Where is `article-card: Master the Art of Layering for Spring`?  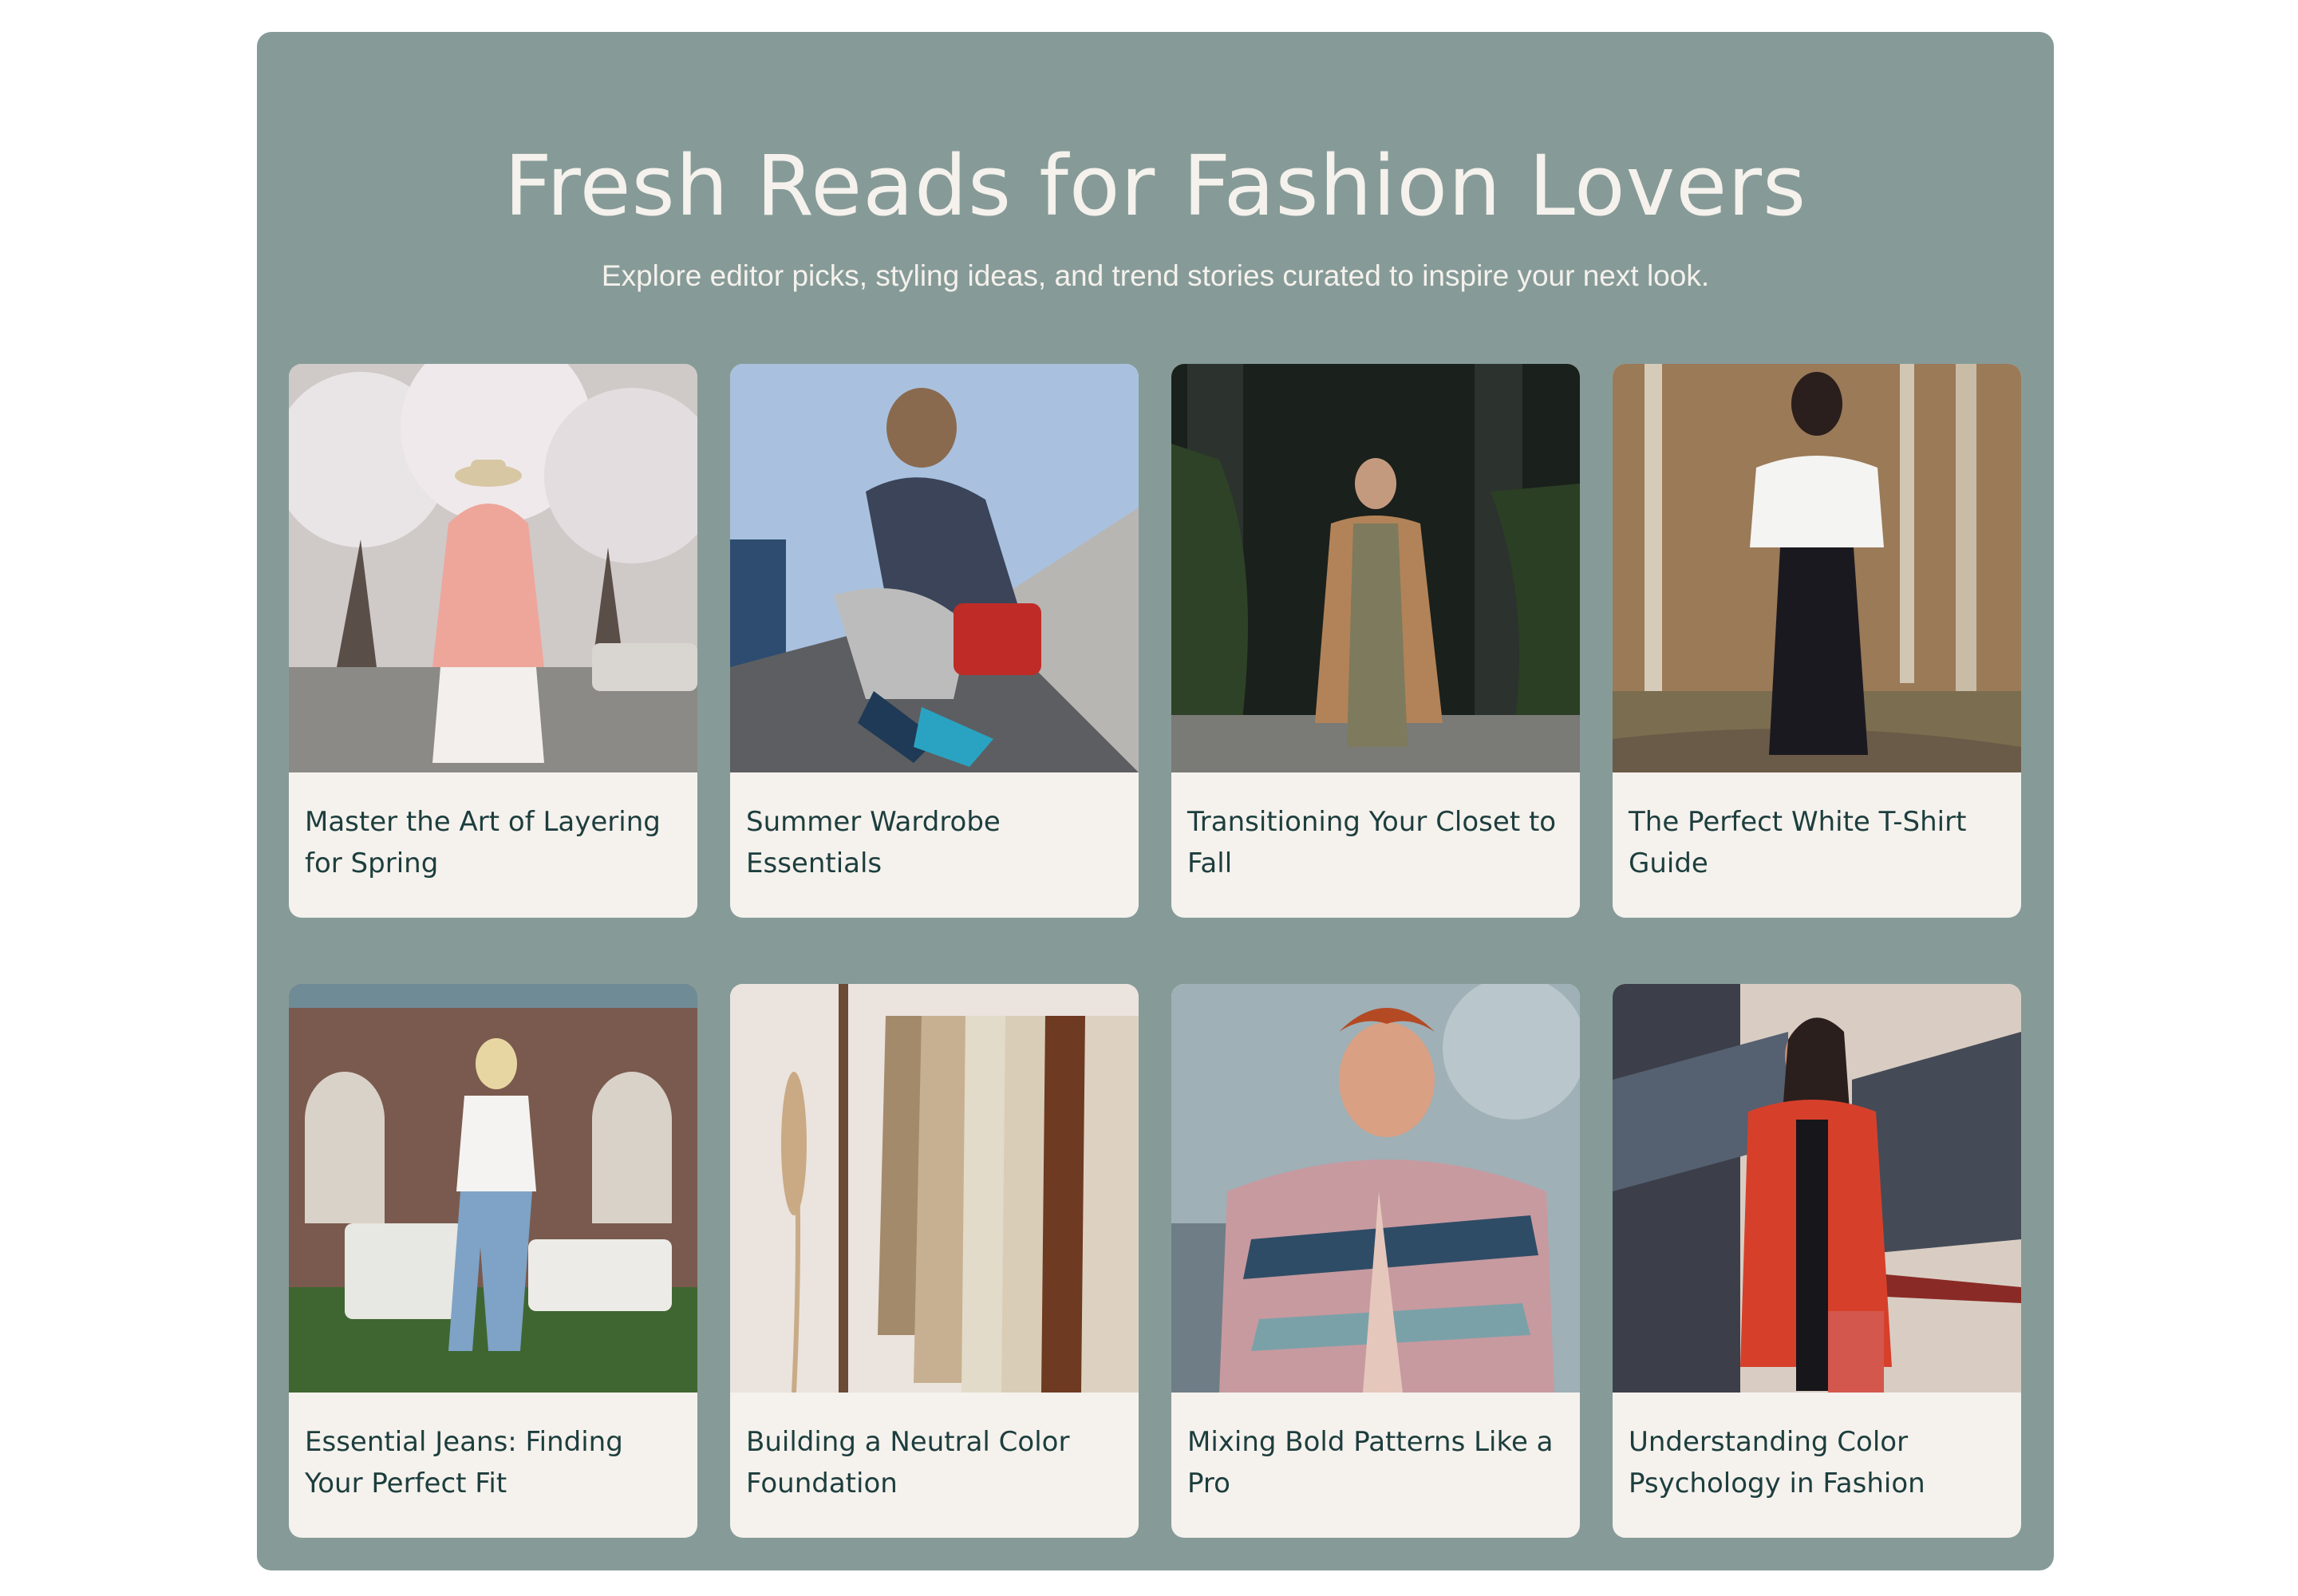 article-card: Master the Art of Layering for Spring is located at coordinates (493, 641).